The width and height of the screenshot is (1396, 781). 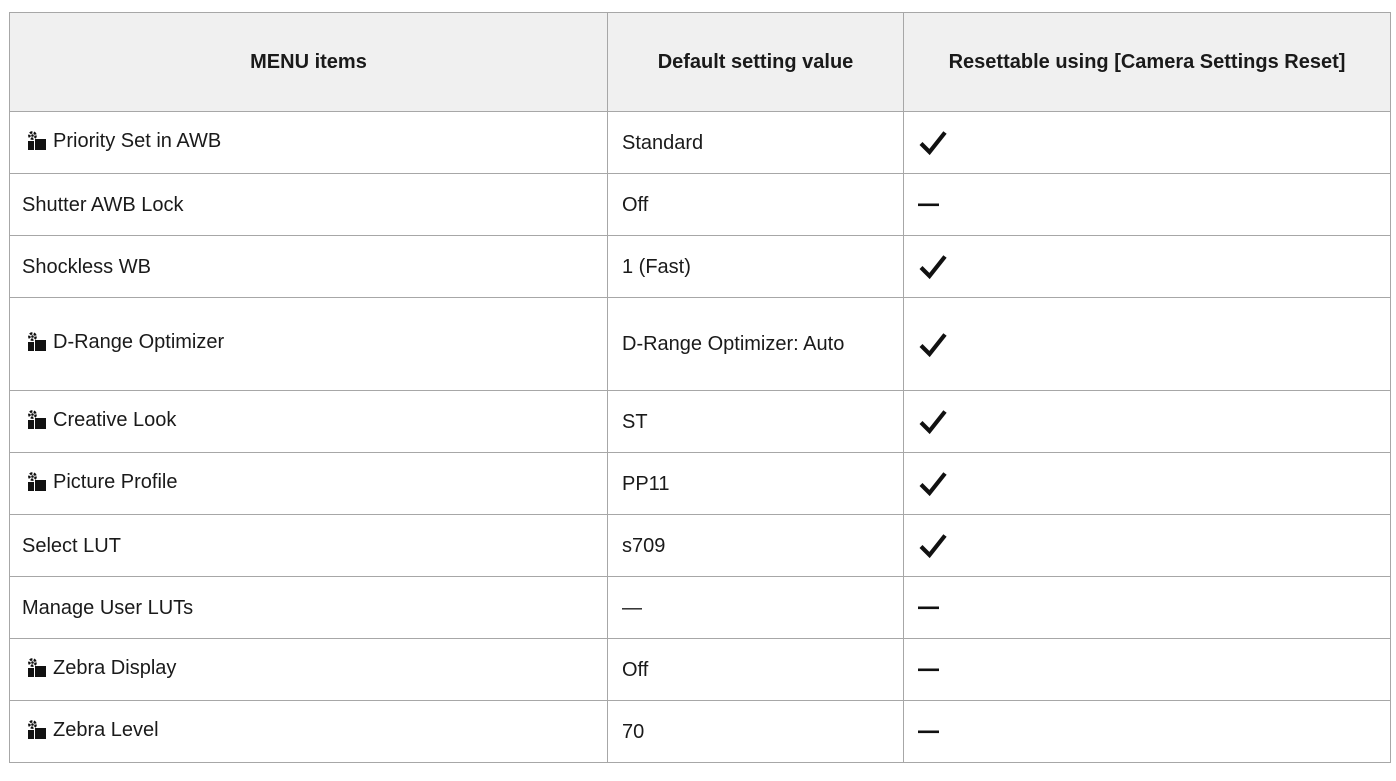 What do you see at coordinates (308, 421) in the screenshot?
I see `menu-item-cell: Creative Look` at bounding box center [308, 421].